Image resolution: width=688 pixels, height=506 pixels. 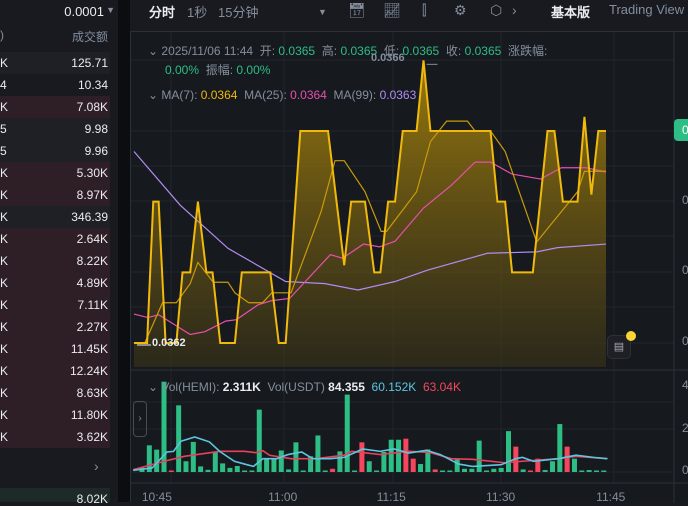 I want to click on list-item: K 11.80K, so click(x=55, y=415).